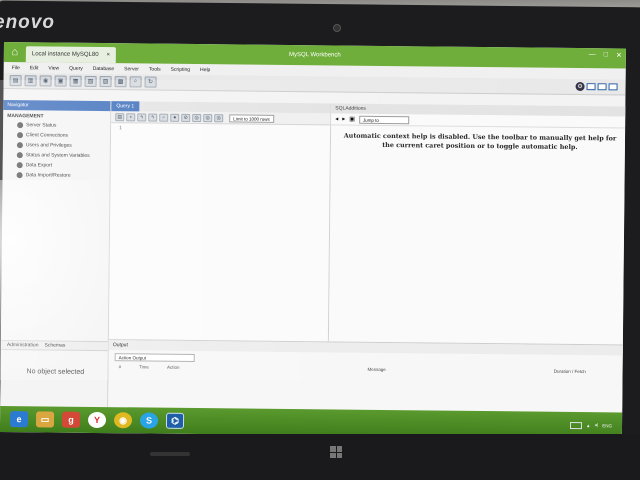 The image size is (640, 480). Describe the element at coordinates (47, 135) in the screenshot. I see `nav-item-label: Client Connections` at that location.